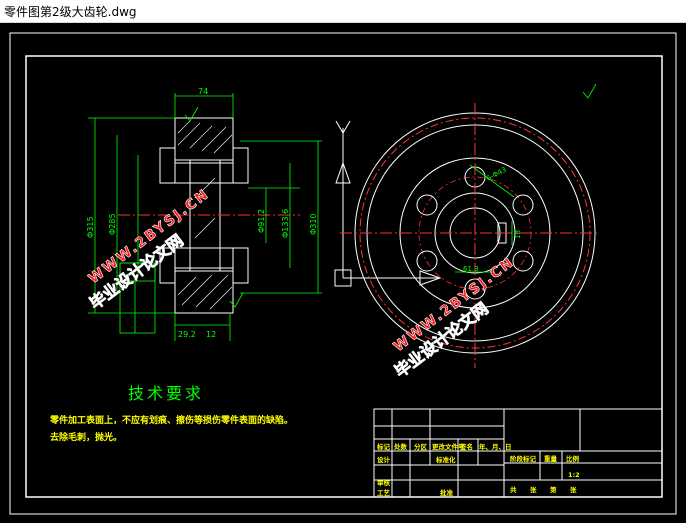 This screenshot has height=527, width=686. I want to click on tb-review: 审核, so click(384, 482).